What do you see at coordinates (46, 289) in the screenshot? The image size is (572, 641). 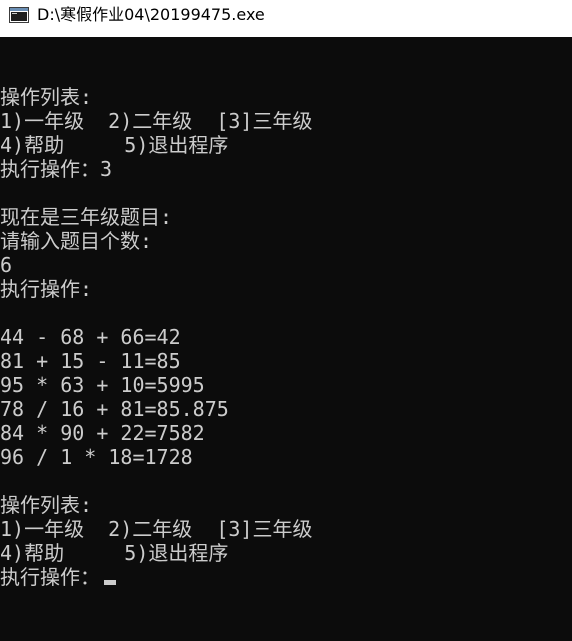 I see `console-line: 执行操作:` at bounding box center [46, 289].